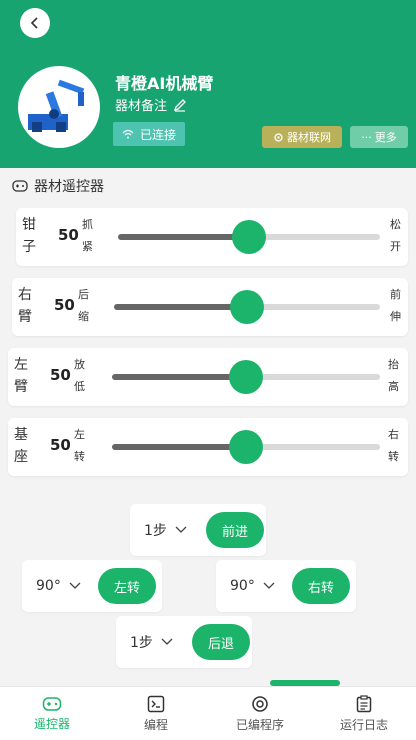 The image size is (416, 740). What do you see at coordinates (52, 713) in the screenshot?
I see `nav-item-remote: 遥控器` at bounding box center [52, 713].